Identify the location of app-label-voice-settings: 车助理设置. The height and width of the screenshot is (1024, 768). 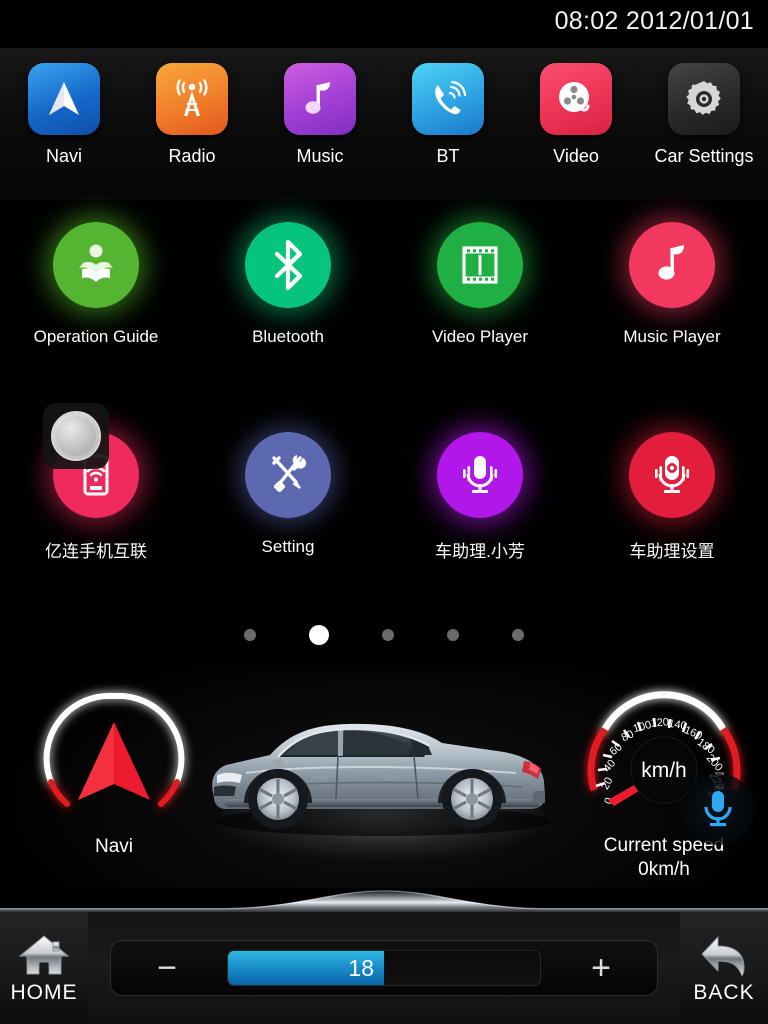
(672, 551).